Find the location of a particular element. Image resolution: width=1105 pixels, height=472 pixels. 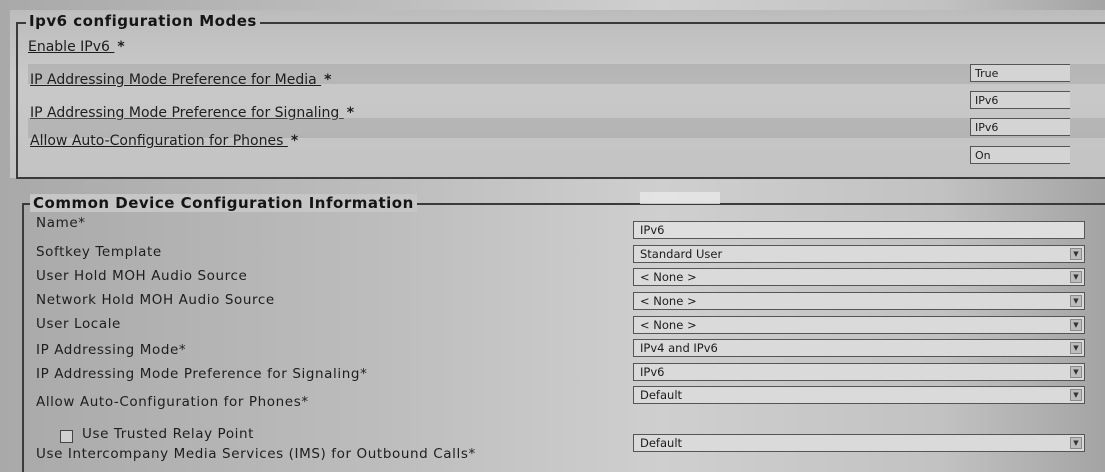

common-section-legend: Common Device Configuration Information is located at coordinates (223, 203).